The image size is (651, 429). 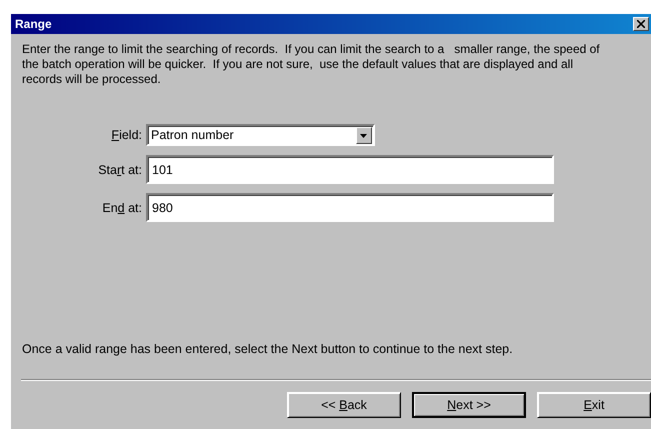 What do you see at coordinates (121, 207) in the screenshot?
I see `field-label: End at:` at bounding box center [121, 207].